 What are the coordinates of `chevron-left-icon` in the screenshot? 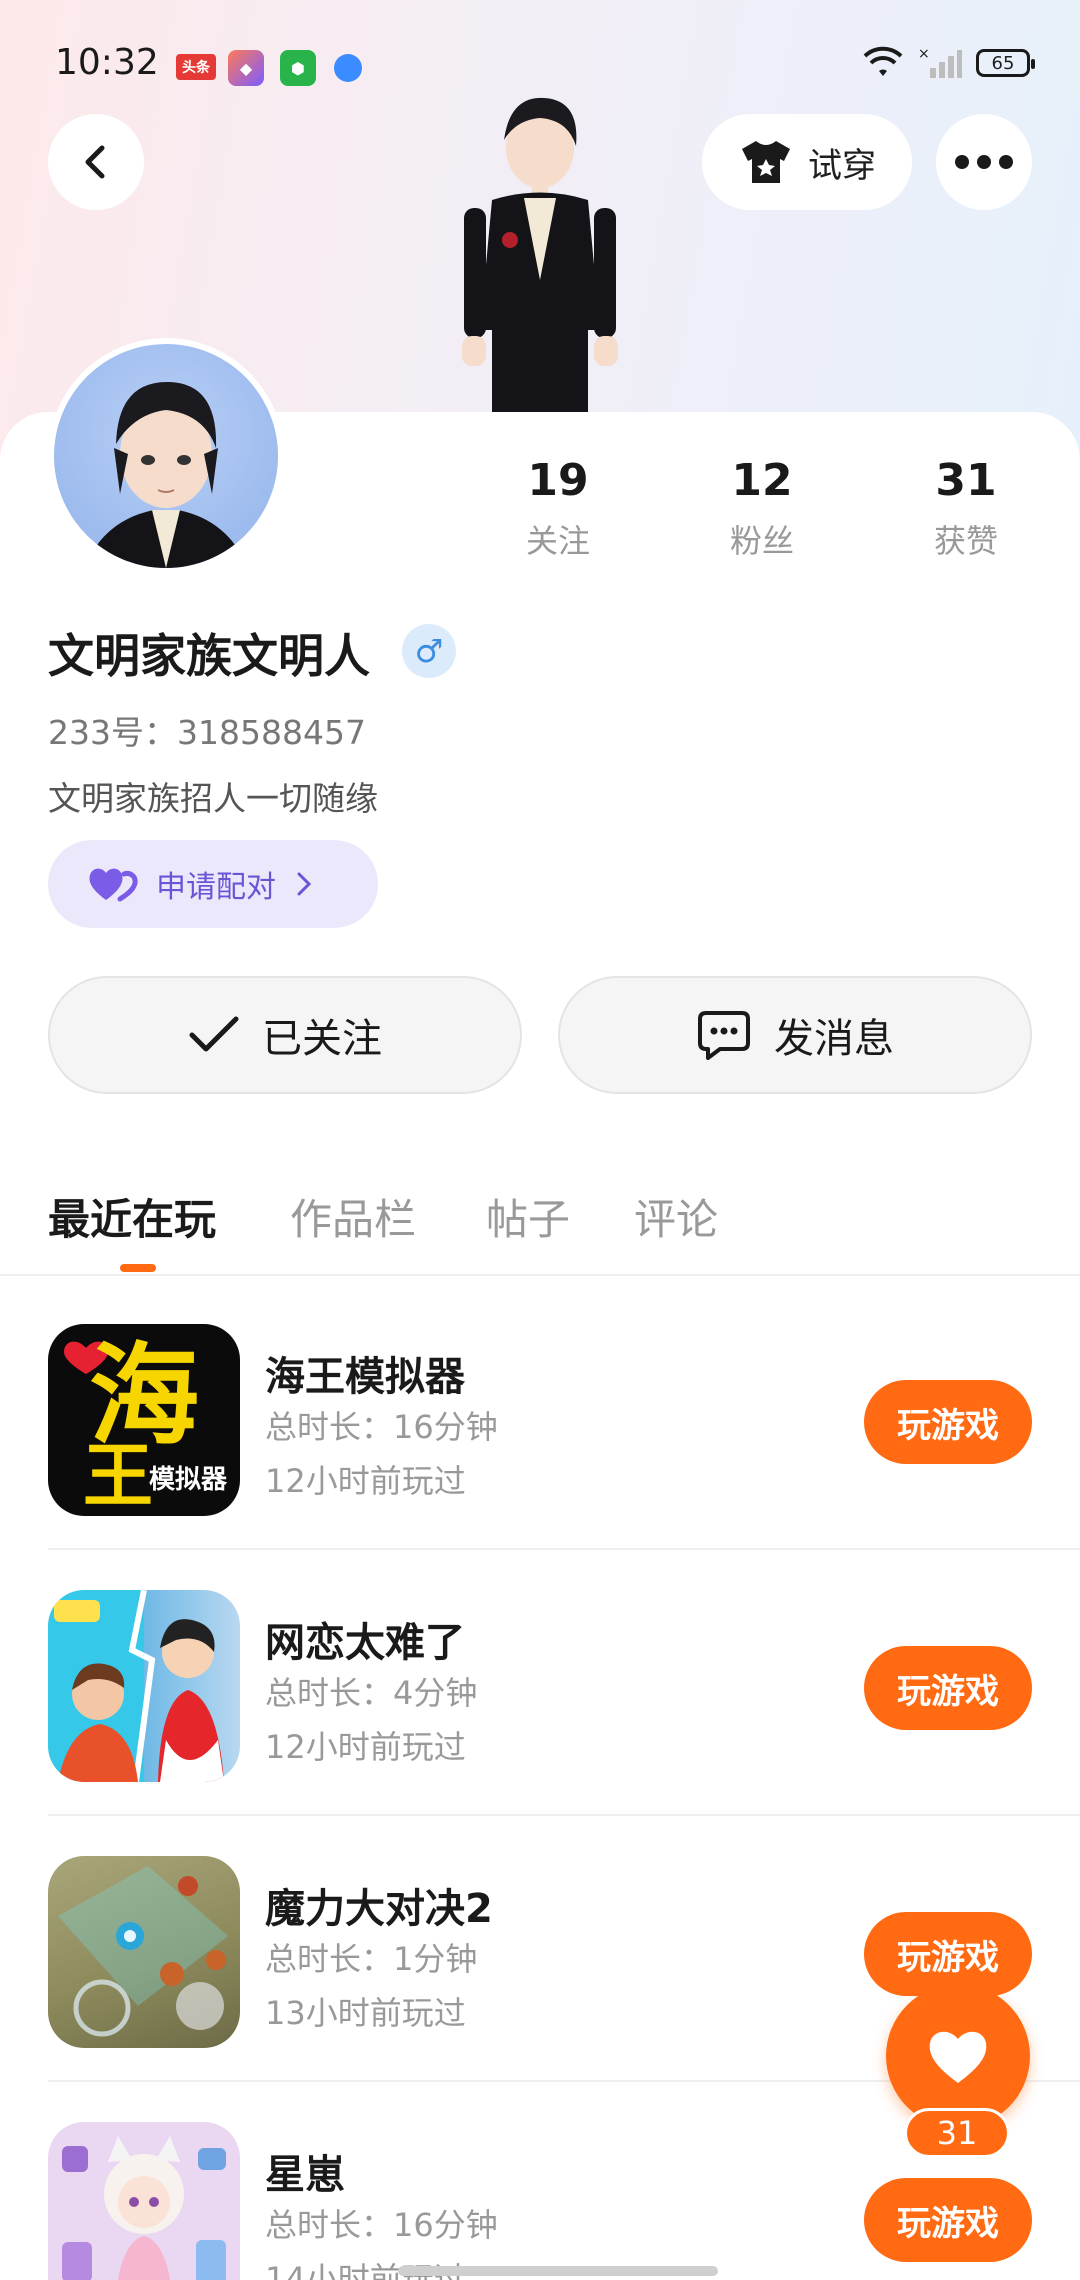 It's located at (95, 162).